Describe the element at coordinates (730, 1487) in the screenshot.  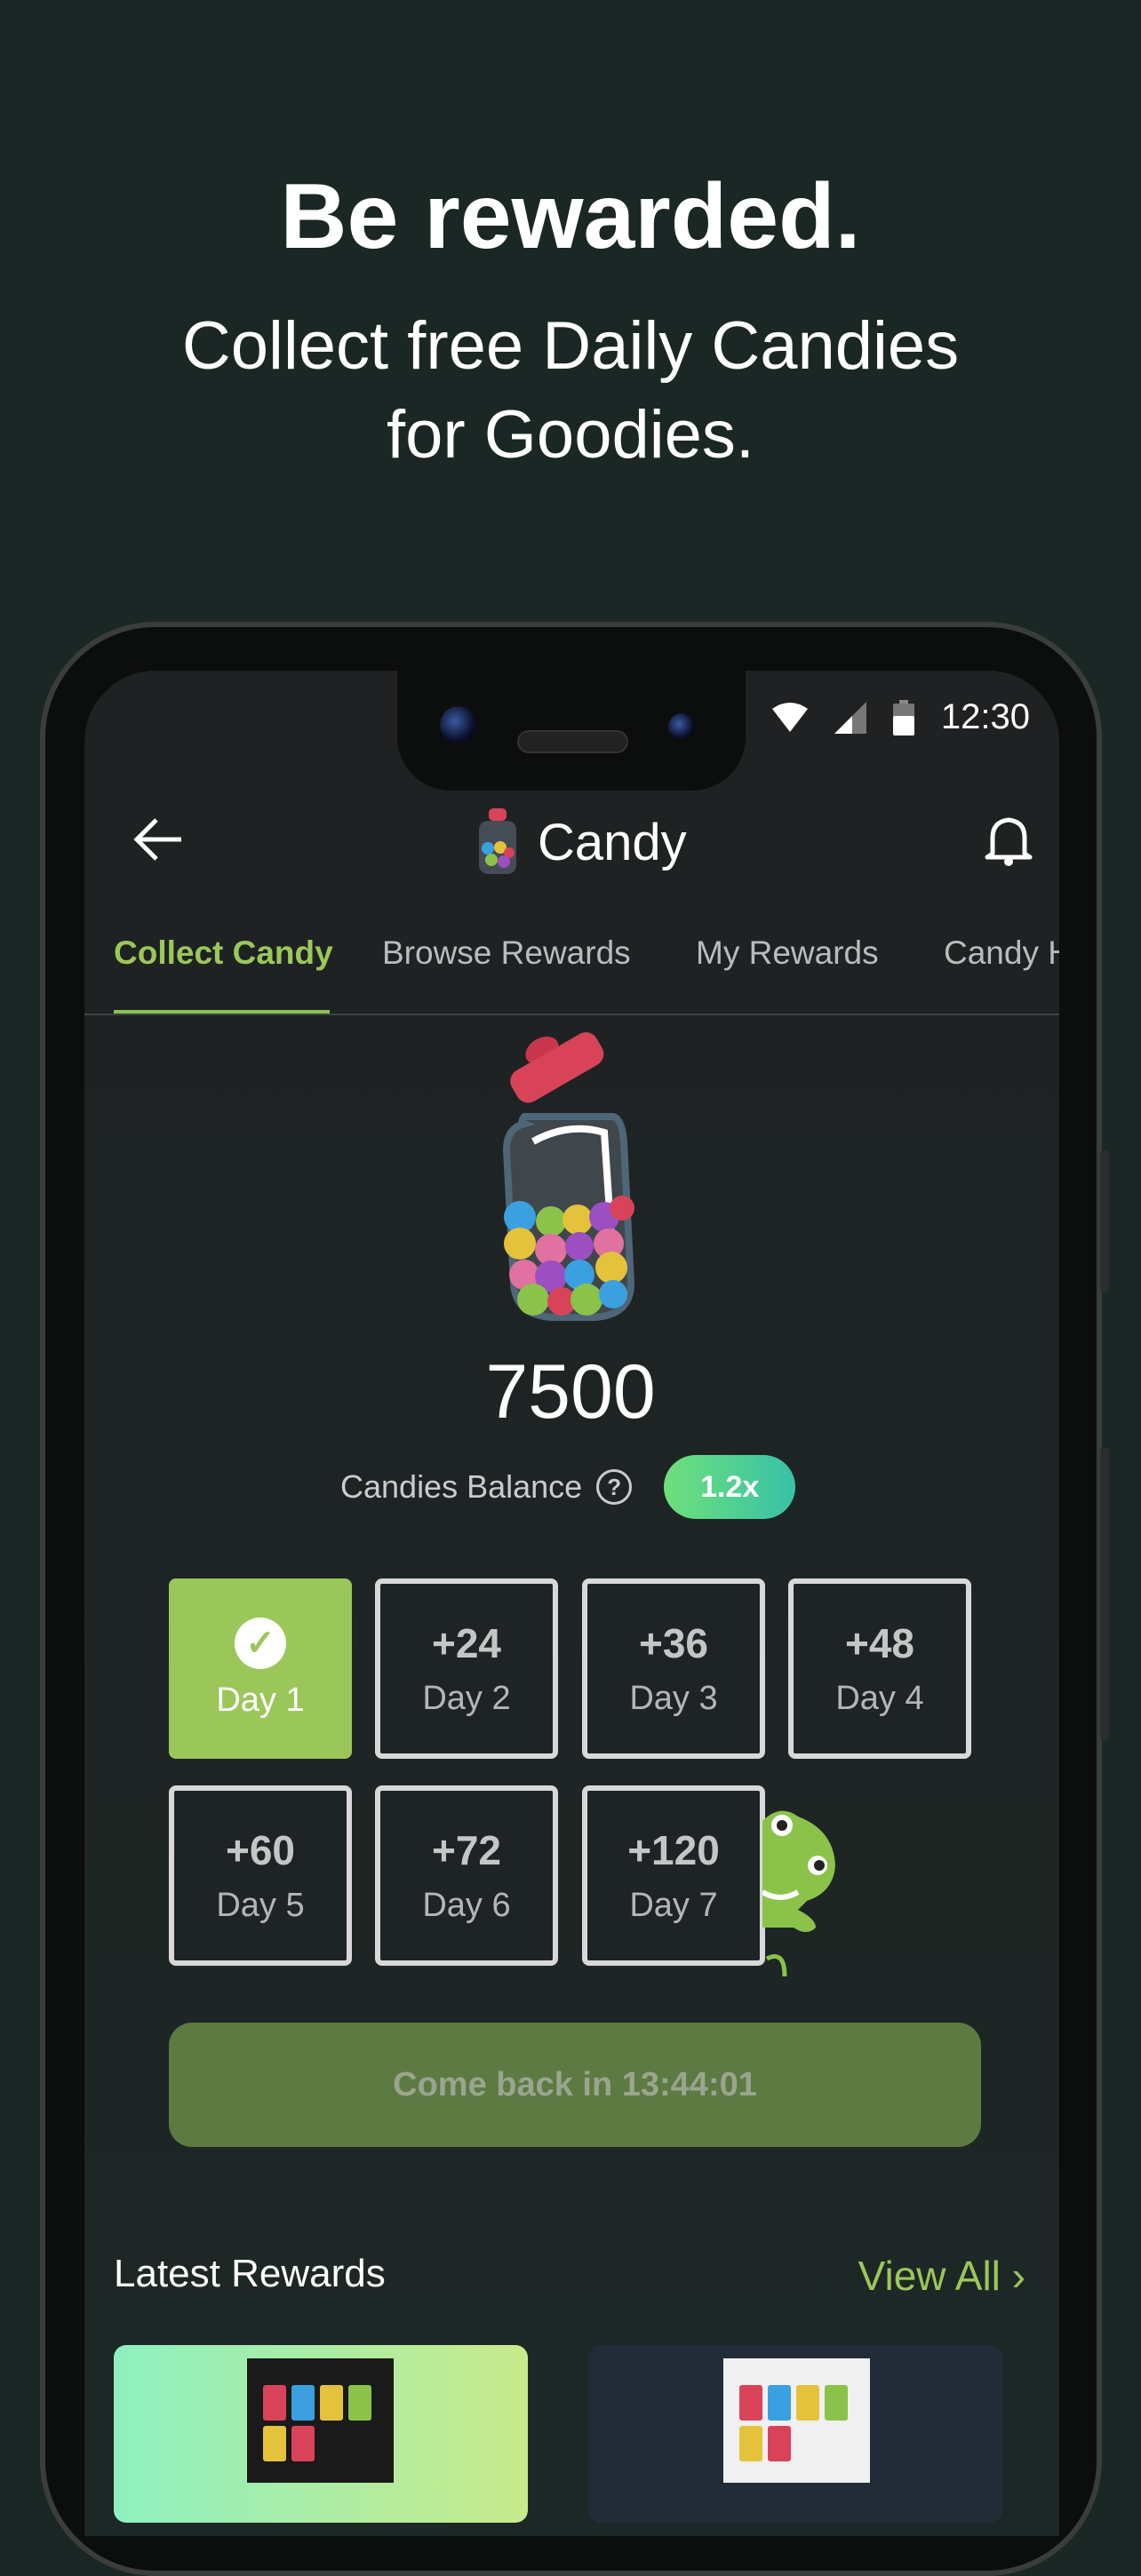
I see `multiplier-badge: 1.2x` at that location.